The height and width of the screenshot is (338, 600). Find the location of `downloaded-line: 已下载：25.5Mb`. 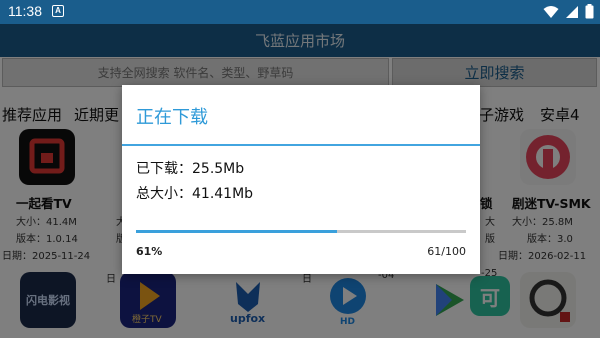

downloaded-line: 已下载：25.5Mb is located at coordinates (190, 168).